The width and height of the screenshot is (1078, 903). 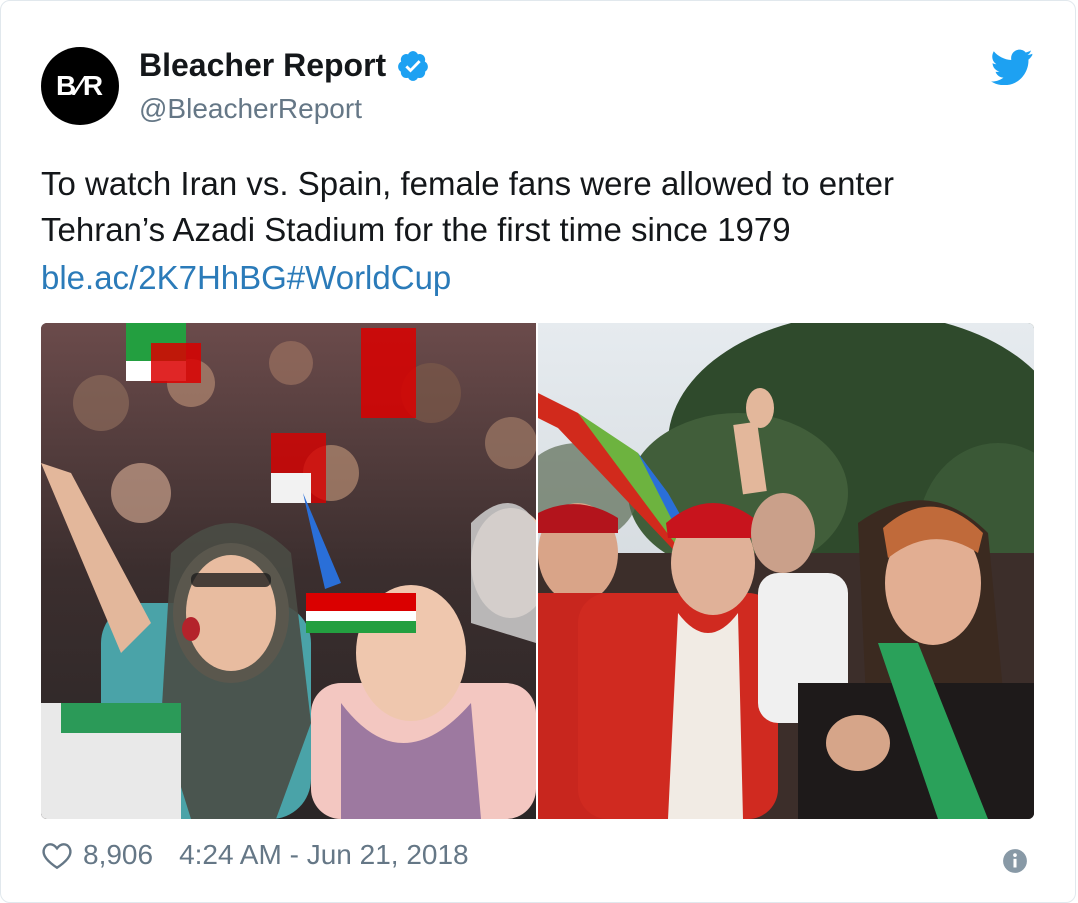 I want to click on avatar-text: B⁄R, so click(x=80, y=85).